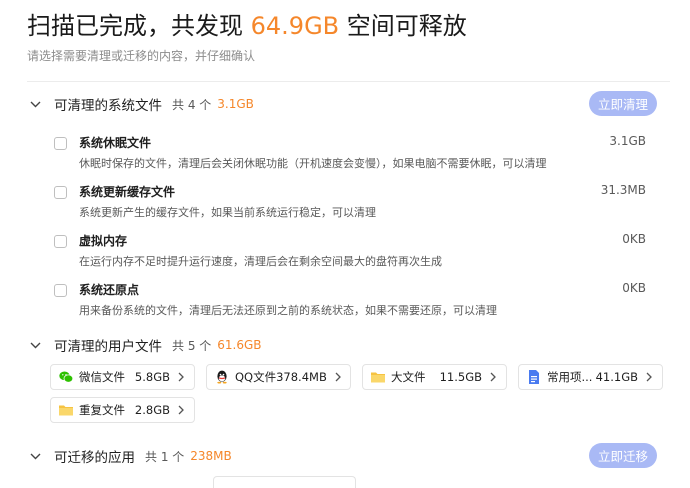  Describe the element at coordinates (211, 456) in the screenshot. I see `apps-size: 238MB` at that location.